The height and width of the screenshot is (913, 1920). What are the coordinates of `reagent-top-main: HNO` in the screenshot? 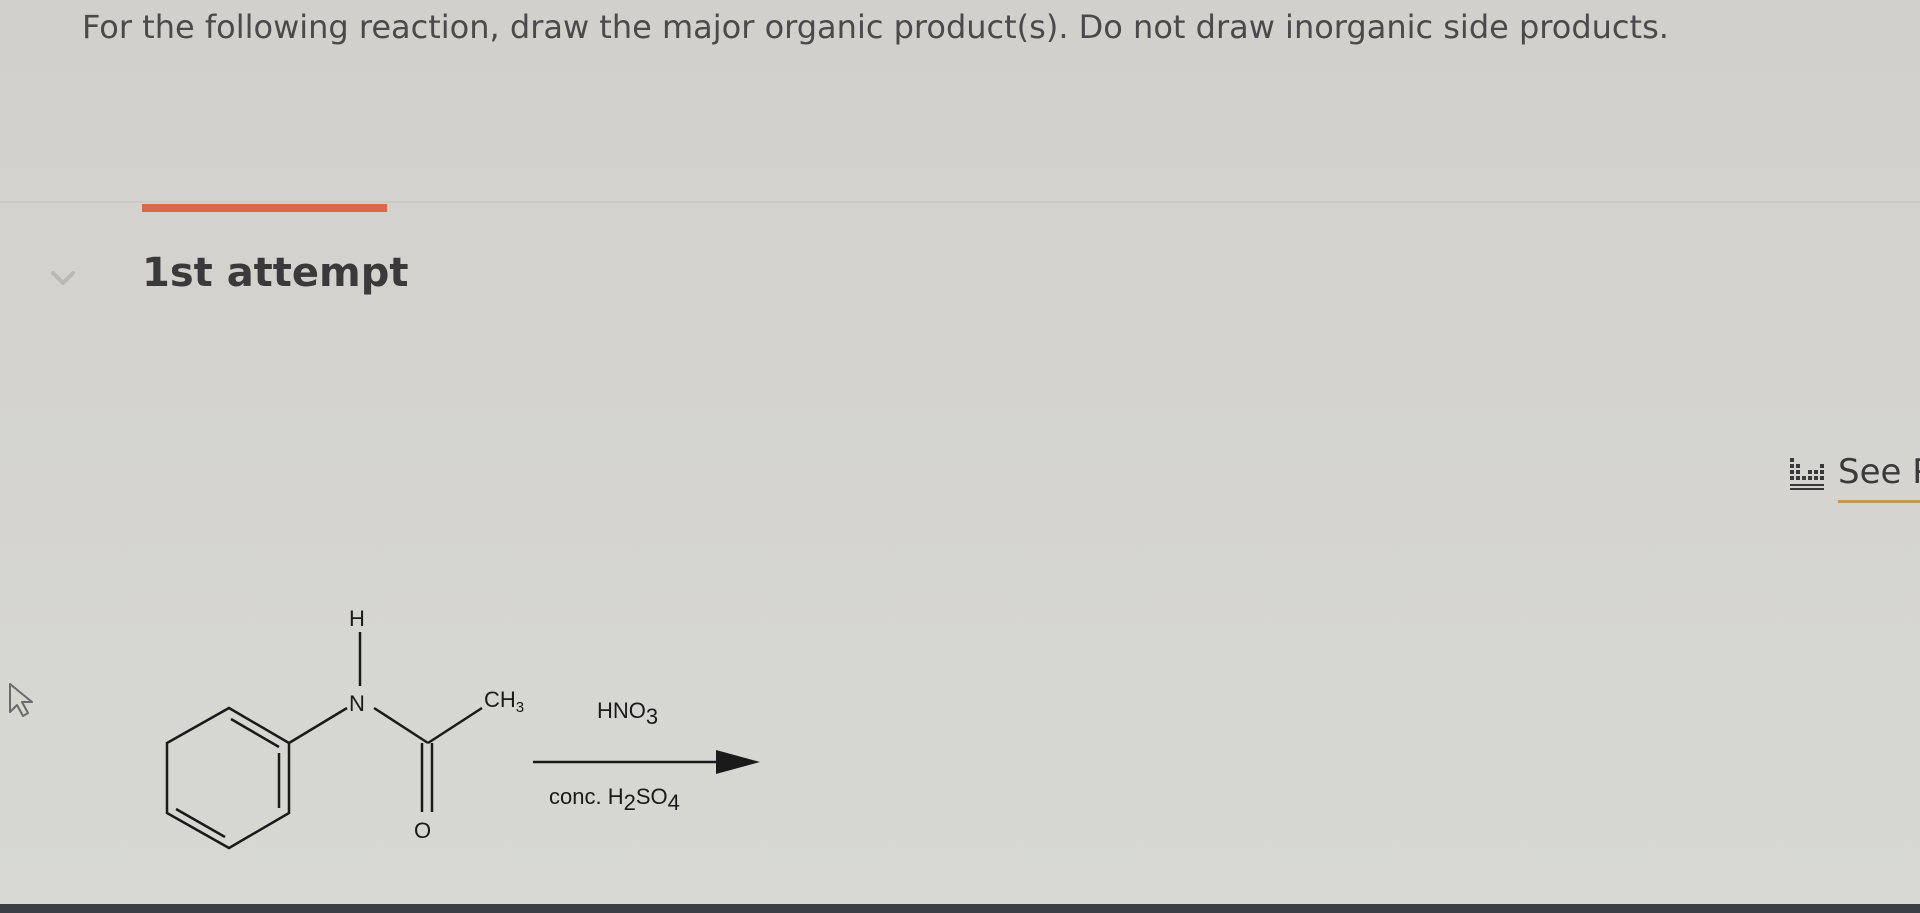 It's located at (621, 710).